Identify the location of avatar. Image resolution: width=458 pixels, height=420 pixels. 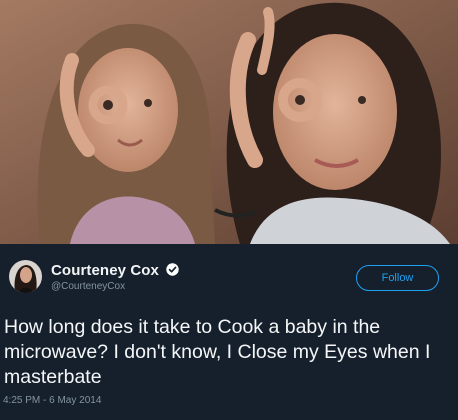
(25, 276).